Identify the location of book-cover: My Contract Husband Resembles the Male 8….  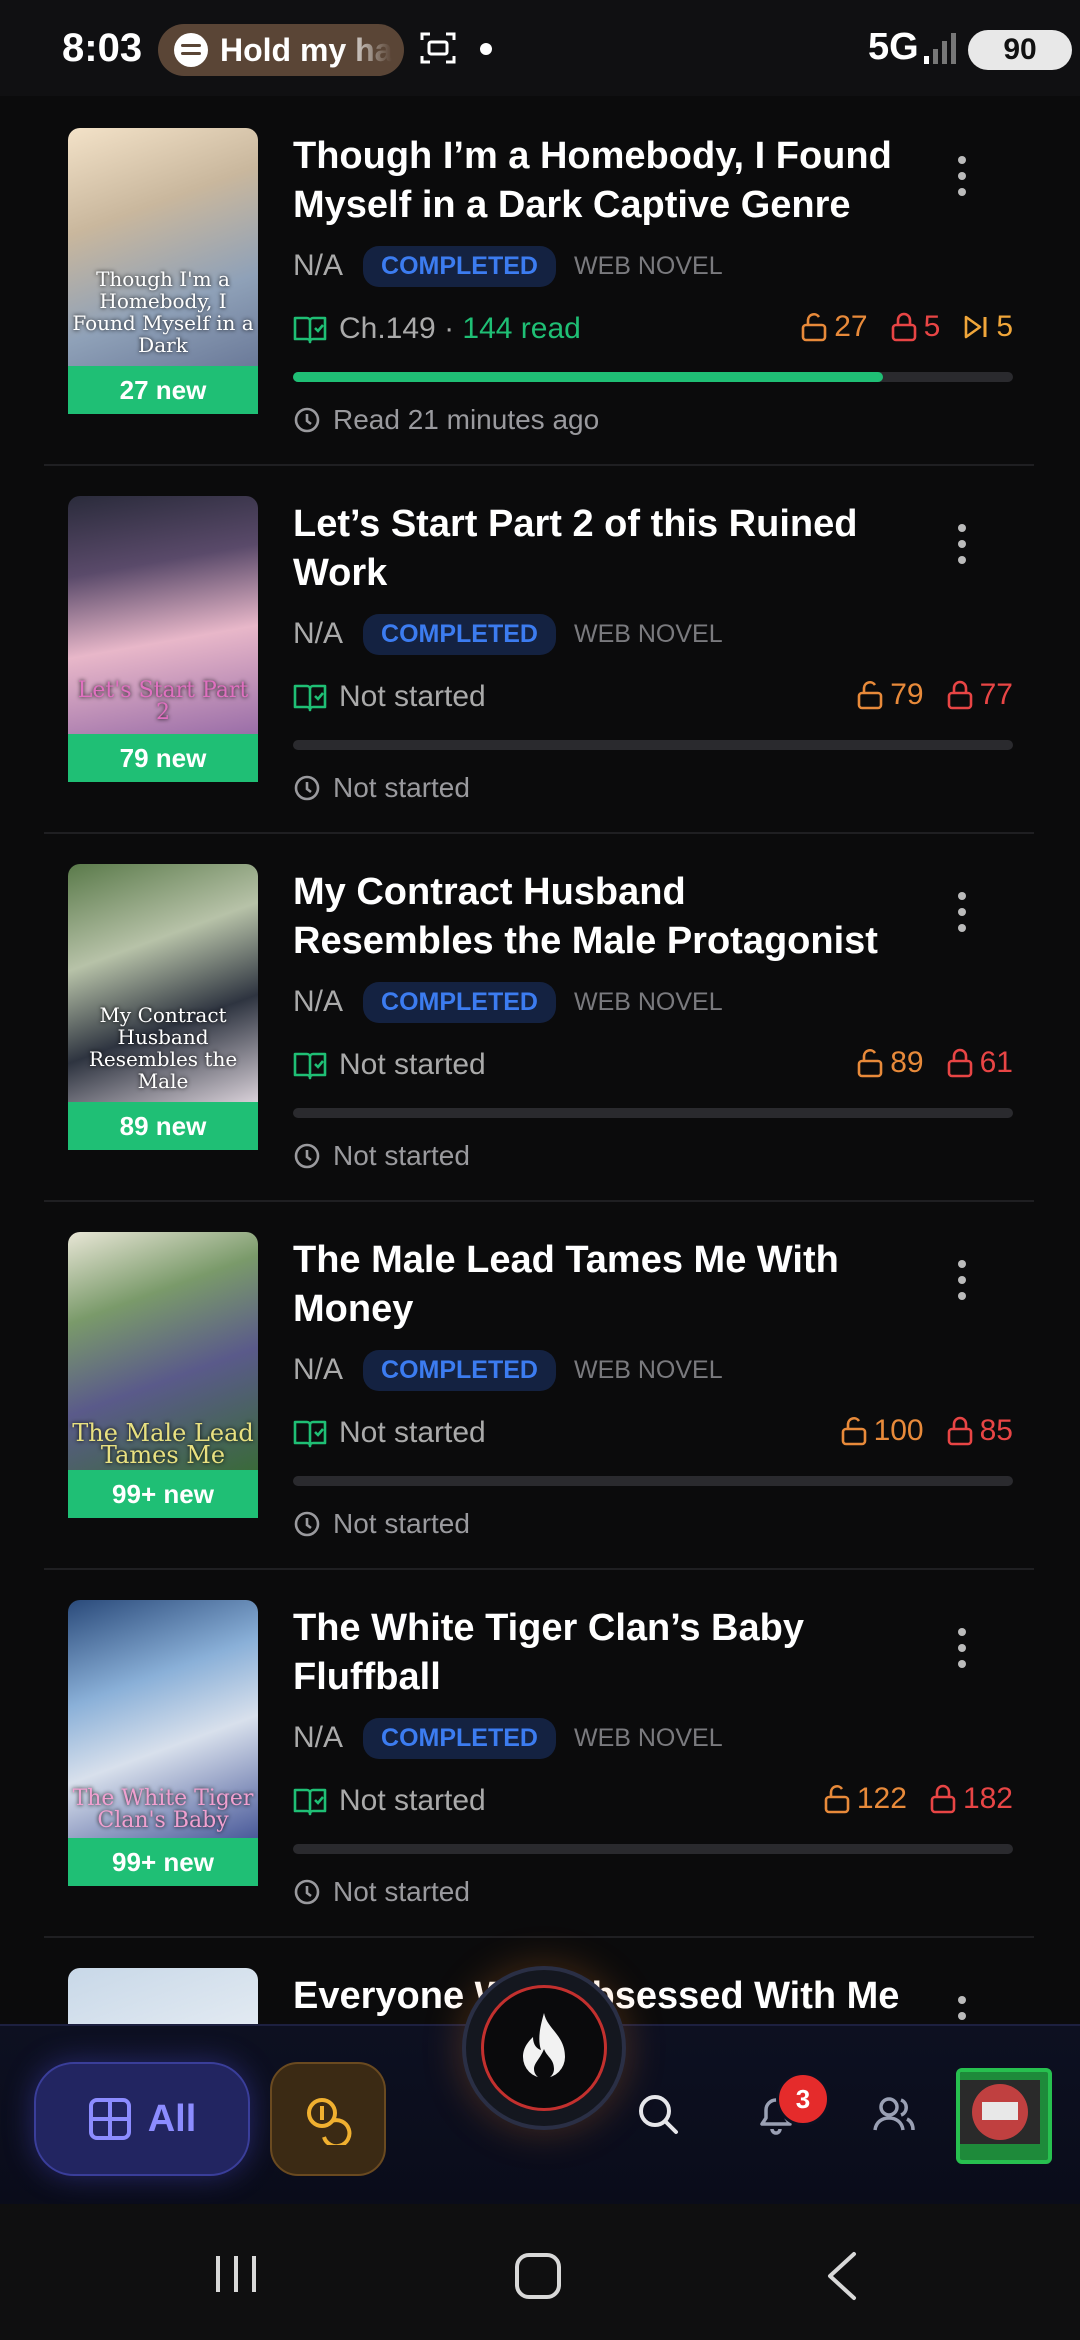
(163, 1007).